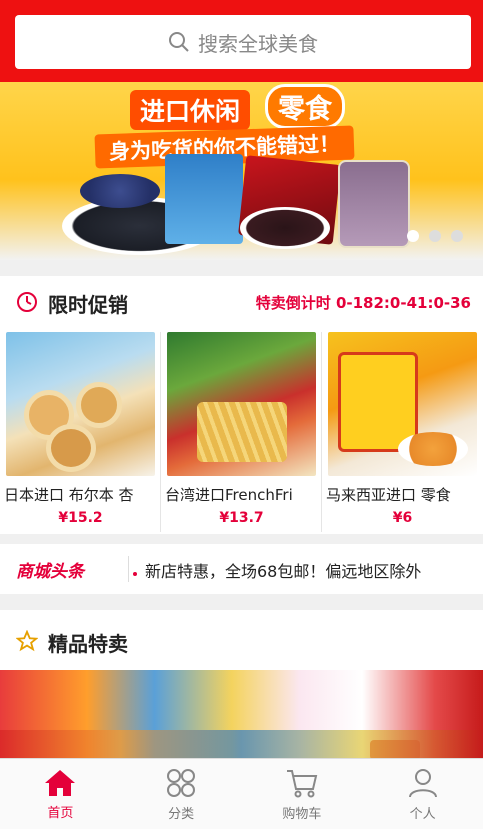 This screenshot has width=483, height=829. I want to click on product-price: ¥6, so click(402, 518).